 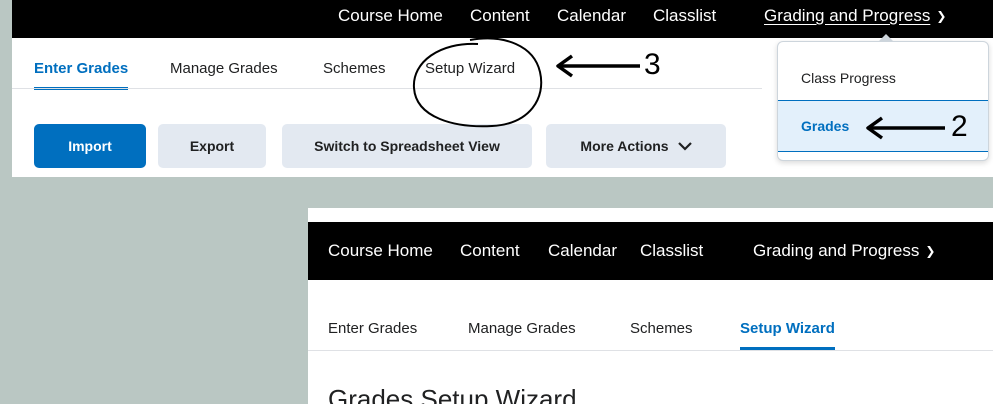 What do you see at coordinates (959, 126) in the screenshot?
I see `annotation-step-2: 2` at bounding box center [959, 126].